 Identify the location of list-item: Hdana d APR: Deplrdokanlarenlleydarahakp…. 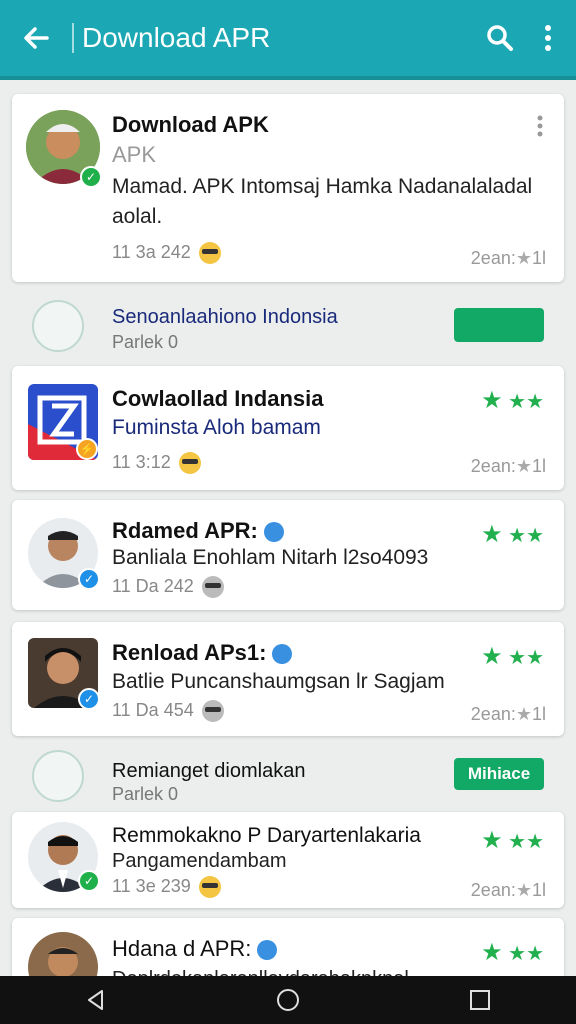
(288, 947).